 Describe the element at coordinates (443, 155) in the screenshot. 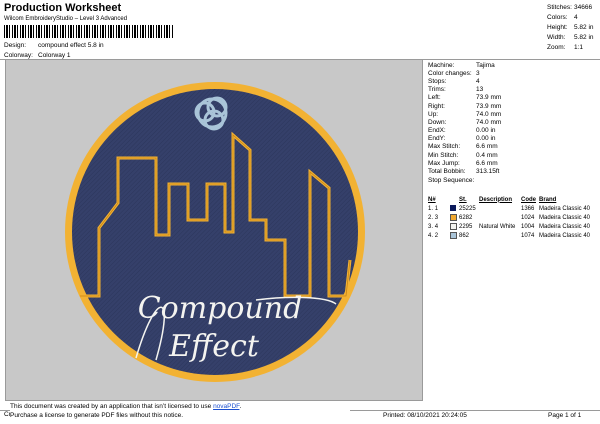

I see `machine-label: Min Stitch:` at that location.